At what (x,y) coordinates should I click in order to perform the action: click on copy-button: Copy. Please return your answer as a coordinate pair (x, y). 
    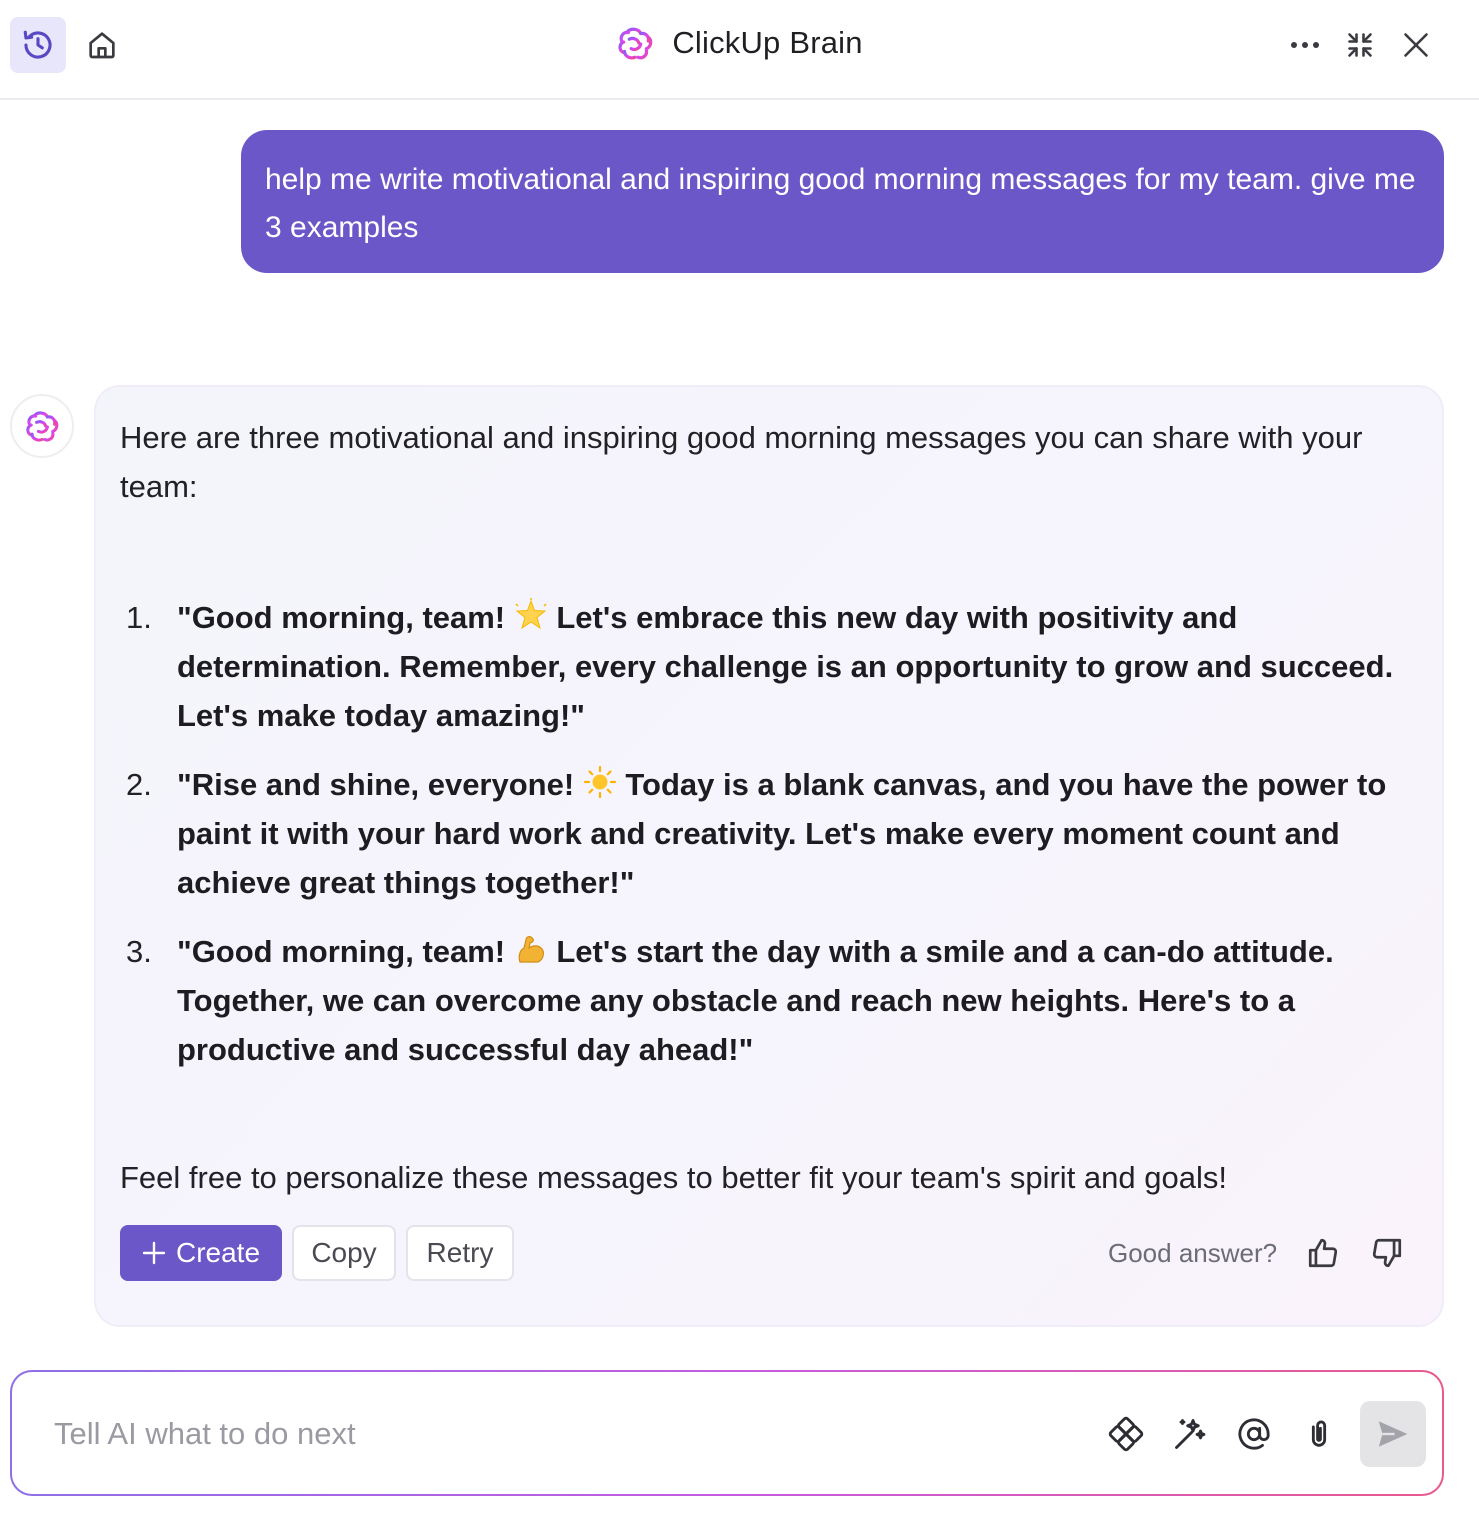
    Looking at the image, I should click on (344, 1253).